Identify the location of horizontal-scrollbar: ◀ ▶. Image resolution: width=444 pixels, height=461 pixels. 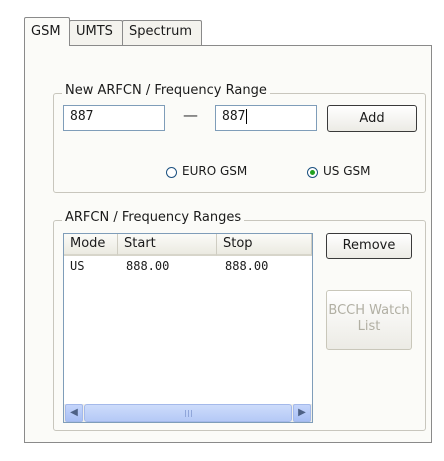
(188, 413).